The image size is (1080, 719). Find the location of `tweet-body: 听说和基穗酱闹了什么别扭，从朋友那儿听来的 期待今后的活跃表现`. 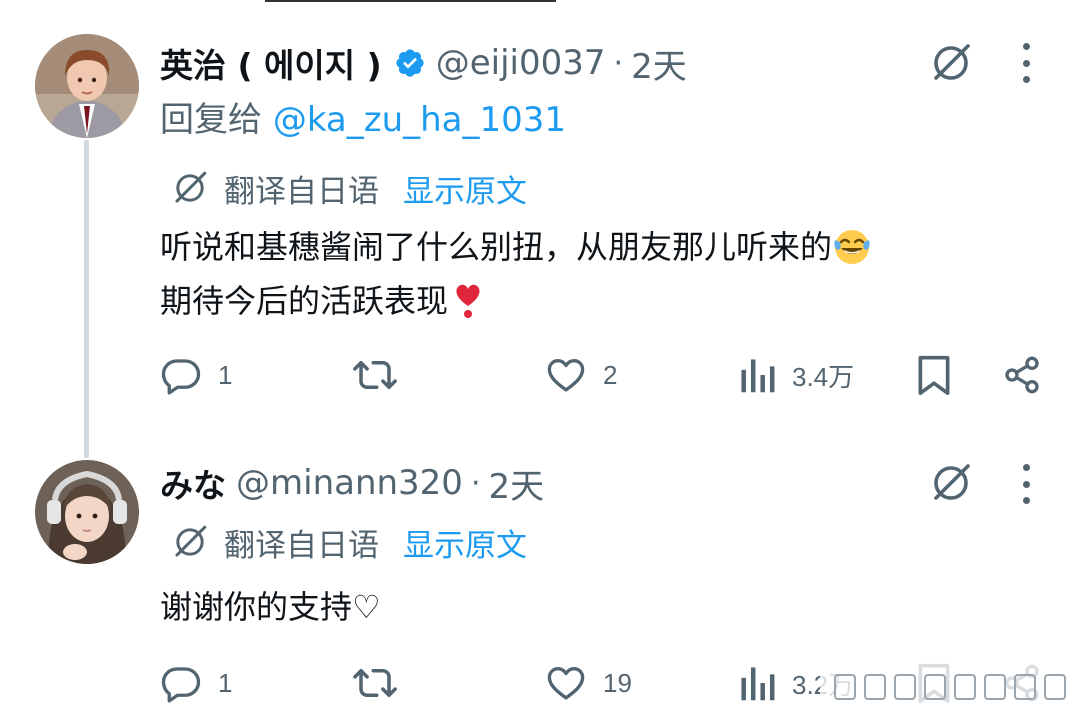

tweet-body: 听说和基穗酱闹了什么别扭，从朋友那儿听来的 期待今后的活跃表现 is located at coordinates (516, 274).